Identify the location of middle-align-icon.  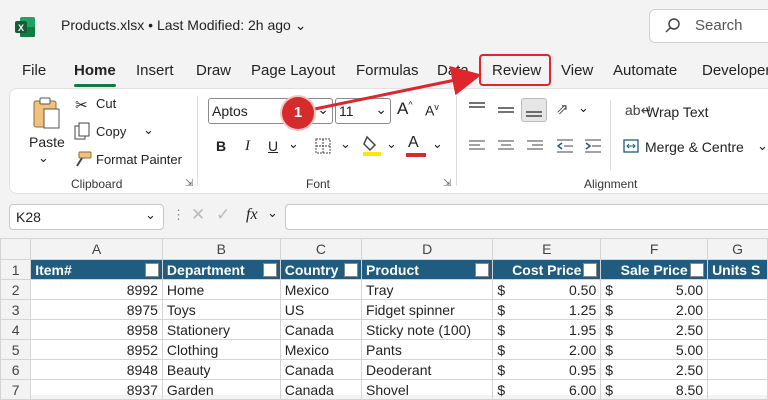
(506, 110).